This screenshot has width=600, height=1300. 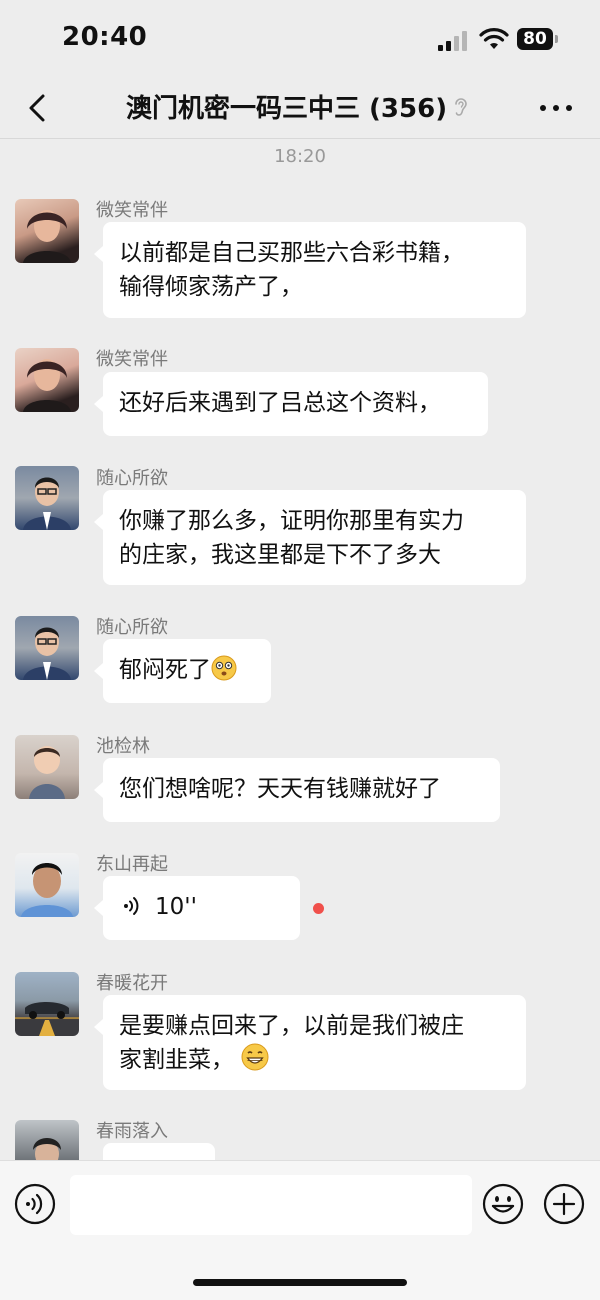 What do you see at coordinates (297, 790) in the screenshot?
I see `message-bubble: 您们想啥呢？天天有钱赚就好了` at bounding box center [297, 790].